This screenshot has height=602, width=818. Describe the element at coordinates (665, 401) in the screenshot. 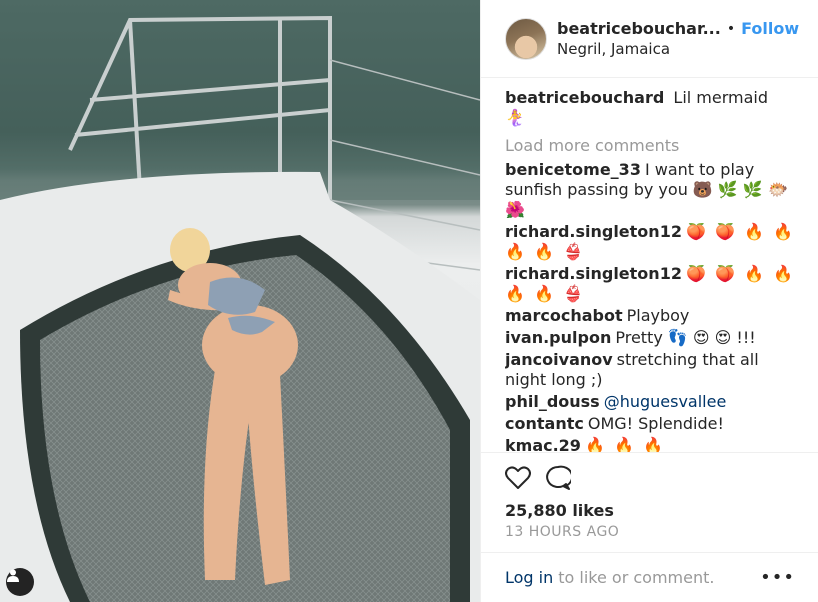

I see `comment-mention: @huguesvallee` at that location.